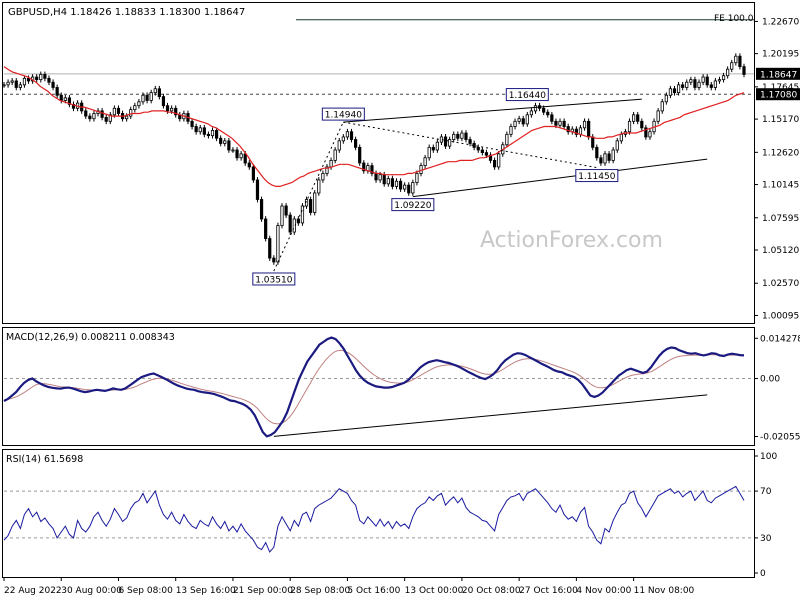 This screenshot has height=604, width=800. What do you see at coordinates (768, 457) in the screenshot?
I see `rsi-tick-label: 100` at bounding box center [768, 457].